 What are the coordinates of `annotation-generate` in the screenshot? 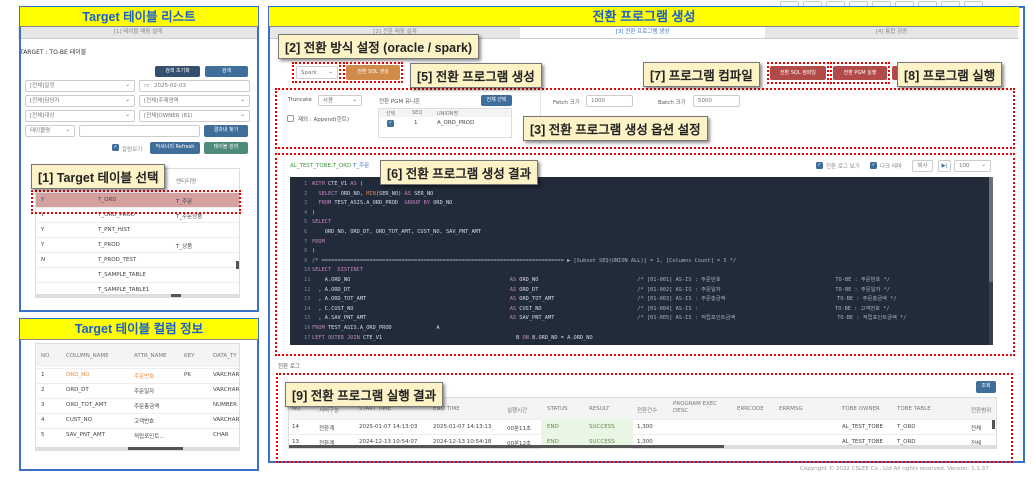 It's located at (373, 72).